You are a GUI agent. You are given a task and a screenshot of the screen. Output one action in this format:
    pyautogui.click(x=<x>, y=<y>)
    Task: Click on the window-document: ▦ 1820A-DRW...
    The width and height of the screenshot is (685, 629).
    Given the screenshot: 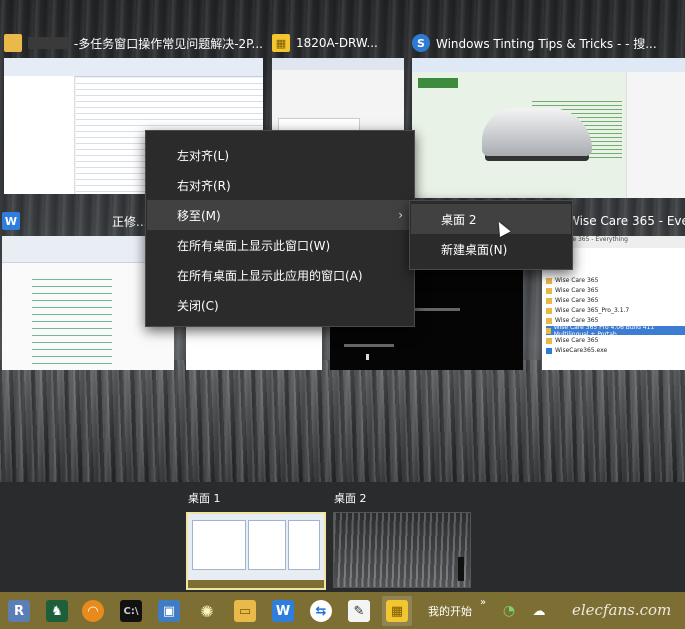 What is the action you would take?
    pyautogui.click(x=338, y=80)
    